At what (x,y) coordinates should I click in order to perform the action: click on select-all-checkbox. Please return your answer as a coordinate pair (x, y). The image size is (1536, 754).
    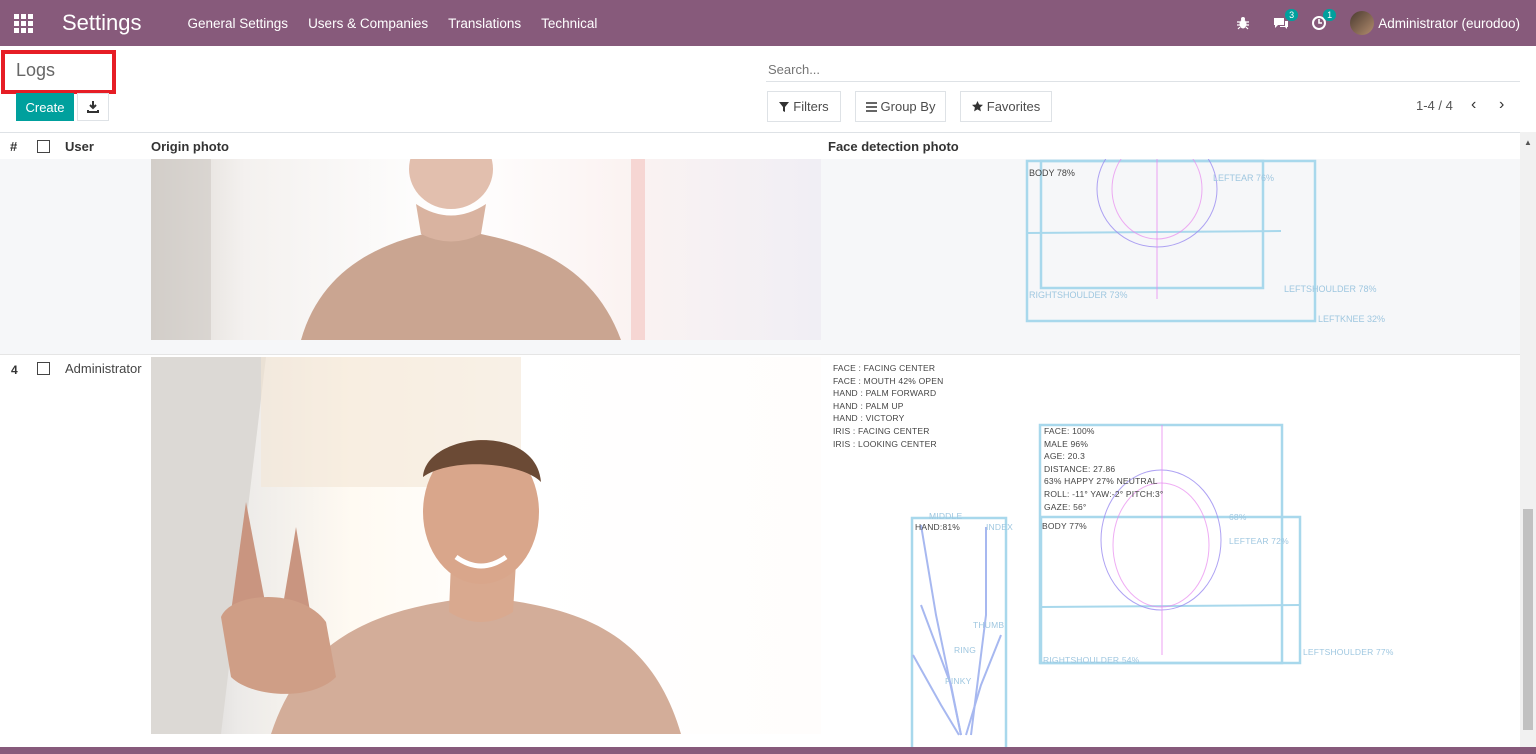
    Looking at the image, I should click on (43, 148).